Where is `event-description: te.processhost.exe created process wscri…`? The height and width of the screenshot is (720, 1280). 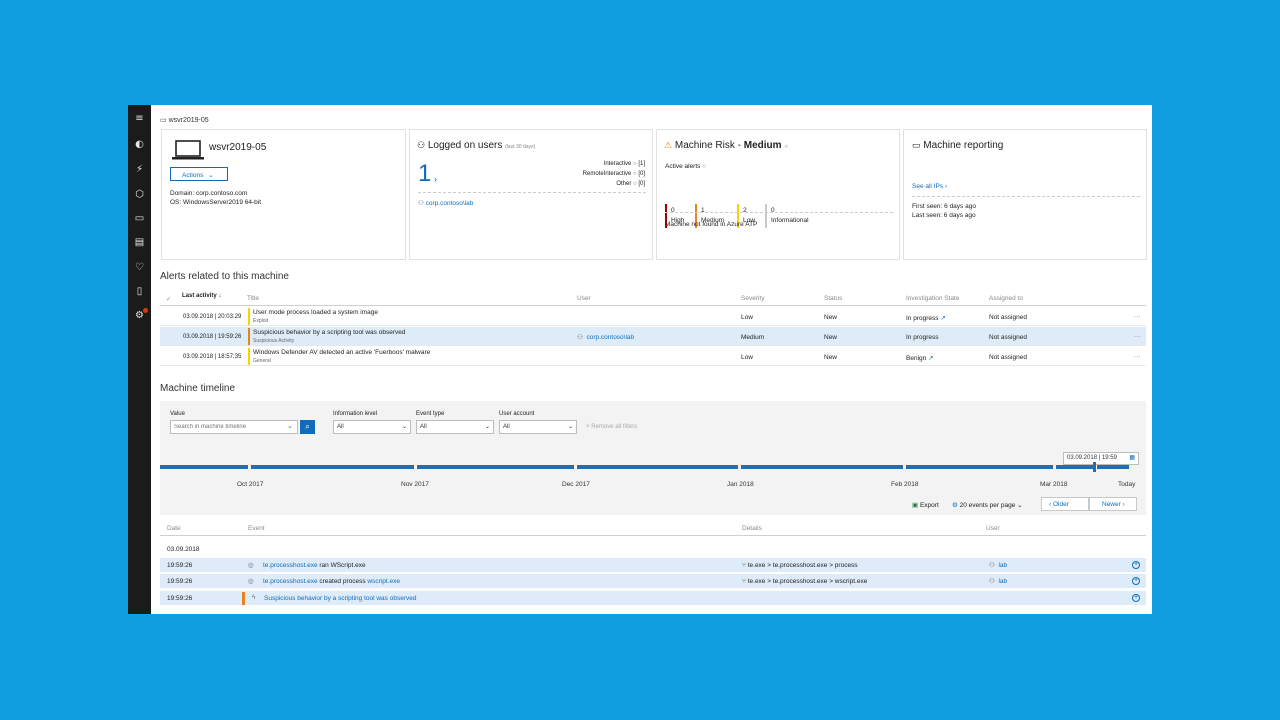 event-description: te.processhost.exe created process wscri… is located at coordinates (331, 581).